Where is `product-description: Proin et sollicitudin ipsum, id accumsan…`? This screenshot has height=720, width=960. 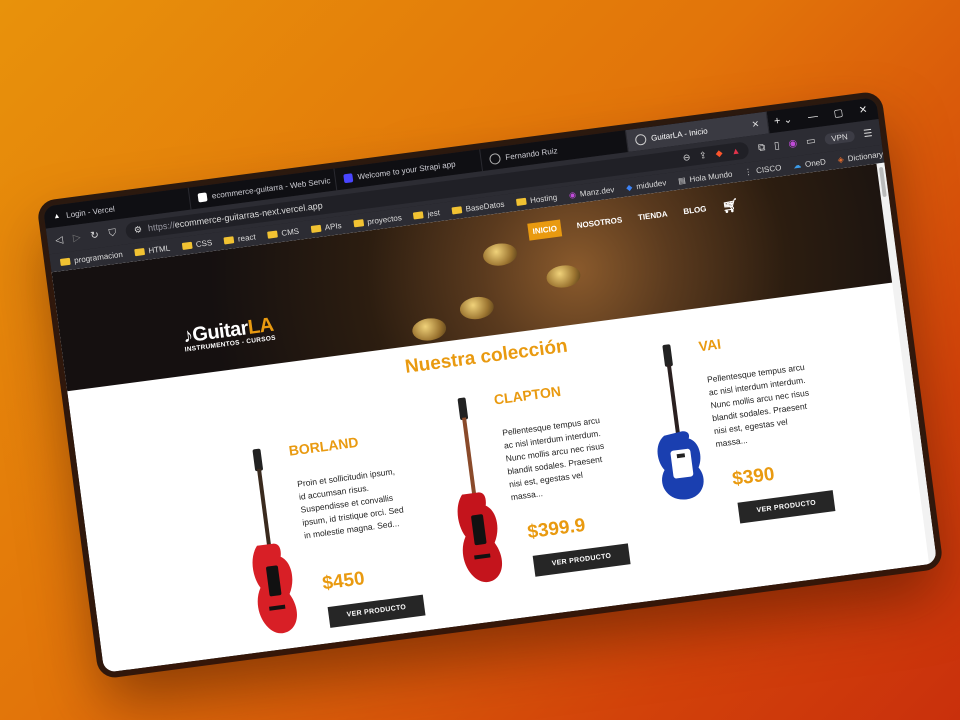
product-description: Proin et sollicitudin ipsum, id accumsan… is located at coordinates (350, 503).